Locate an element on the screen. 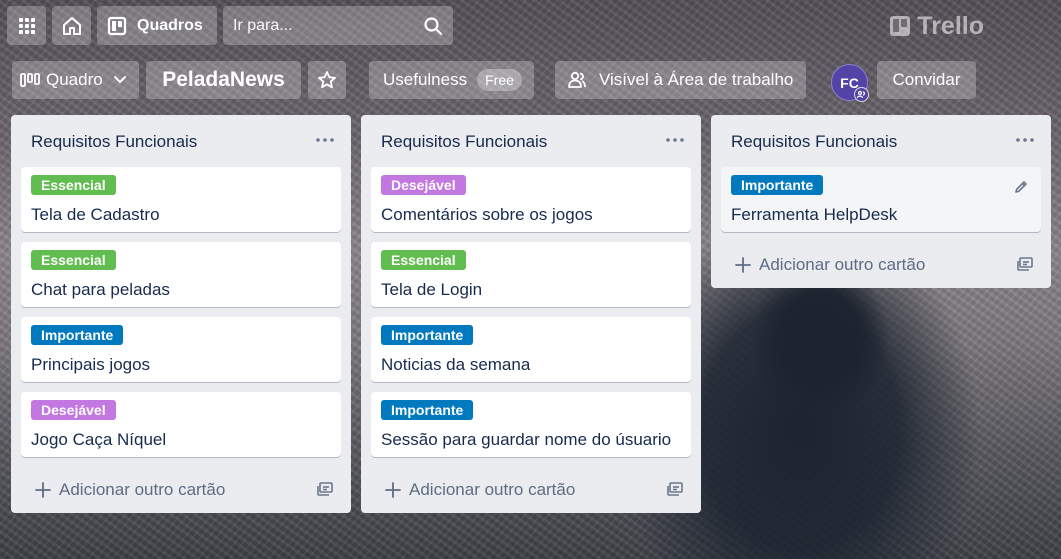  card-title: Sessão para guardar nome do úsuario is located at coordinates (526, 439).